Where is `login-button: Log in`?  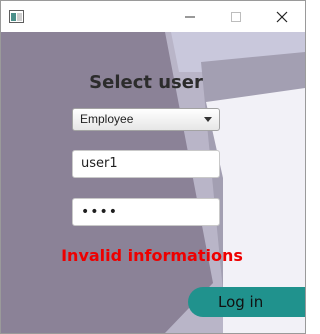 login-button: Log in is located at coordinates (246, 302).